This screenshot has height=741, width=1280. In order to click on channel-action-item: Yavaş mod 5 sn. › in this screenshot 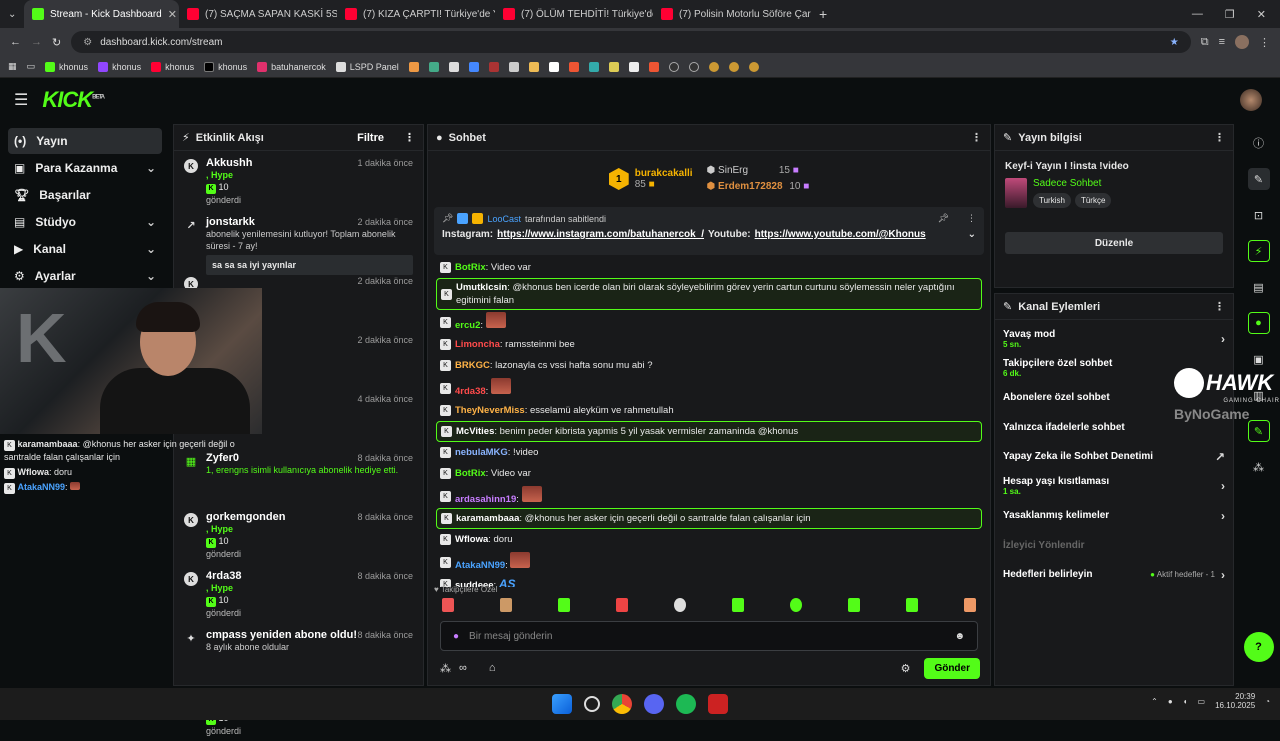, I will do `click(1114, 339)`.